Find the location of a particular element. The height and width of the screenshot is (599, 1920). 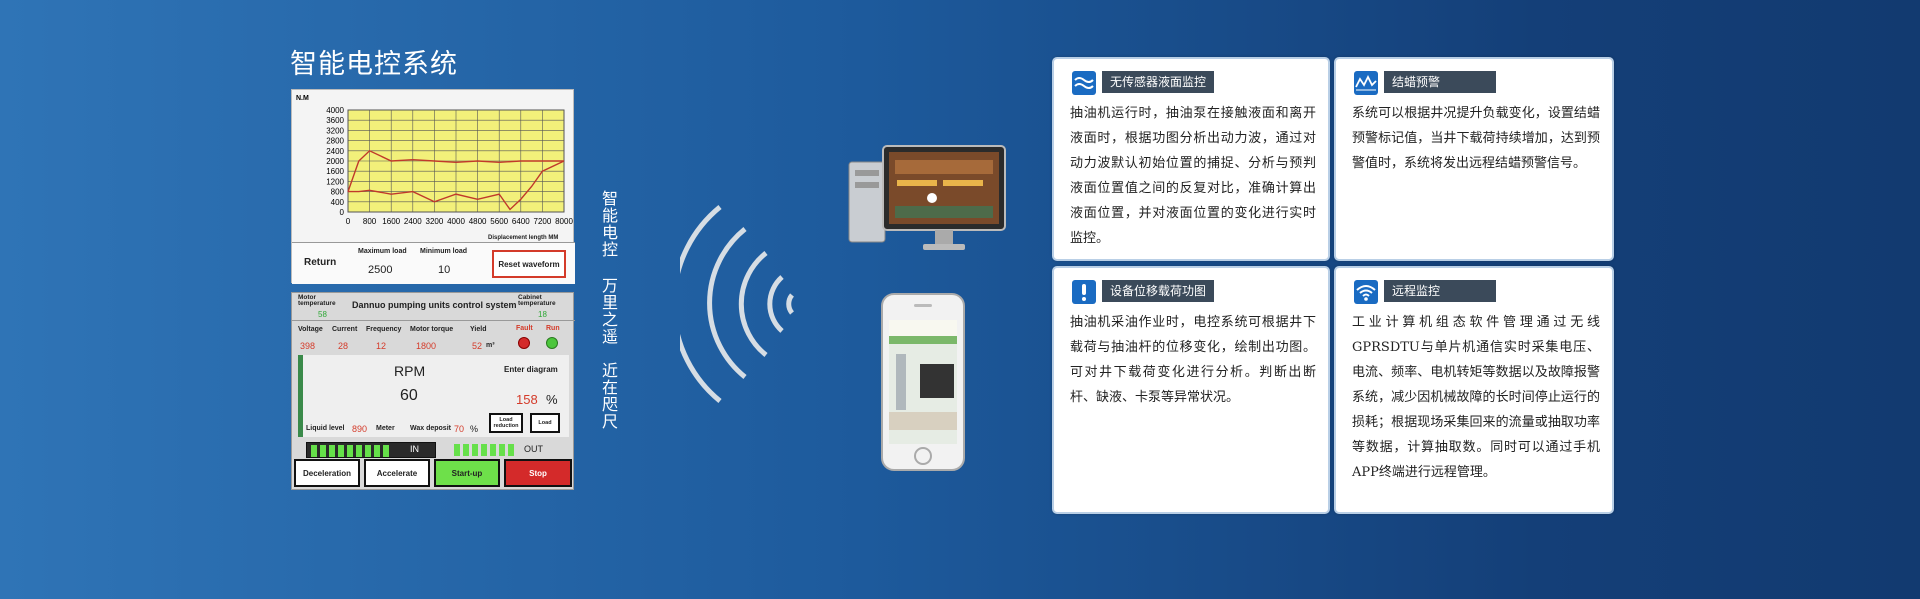

cabinet-temp-value: 18 is located at coordinates (542, 314).